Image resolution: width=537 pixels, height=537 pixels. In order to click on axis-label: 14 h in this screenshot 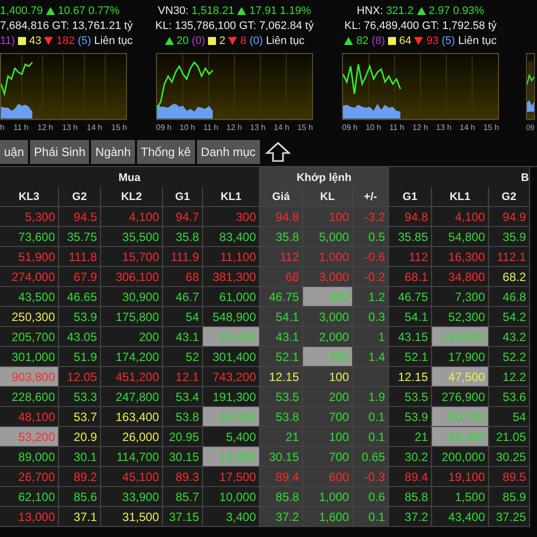, I will do `click(282, 127)`.